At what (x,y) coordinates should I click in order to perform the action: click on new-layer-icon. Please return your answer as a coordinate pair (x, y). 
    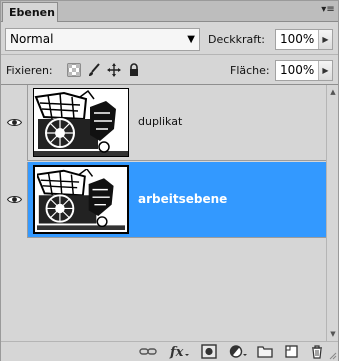
    Looking at the image, I should click on (292, 351).